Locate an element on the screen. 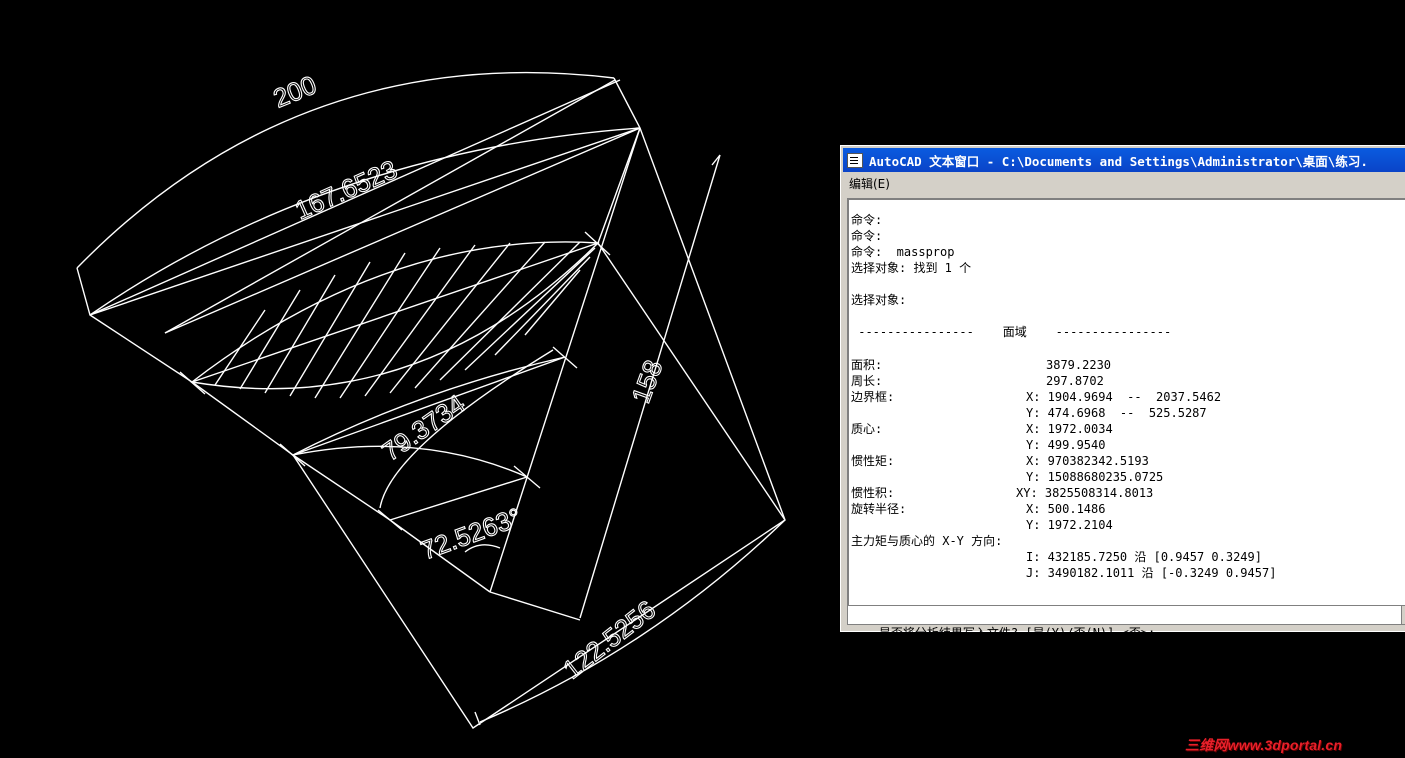 This screenshot has width=1405, height=758. history-line-value: J: 3490182.1011 沿 [-0.3249 0.9457] is located at coordinates (1151, 573).